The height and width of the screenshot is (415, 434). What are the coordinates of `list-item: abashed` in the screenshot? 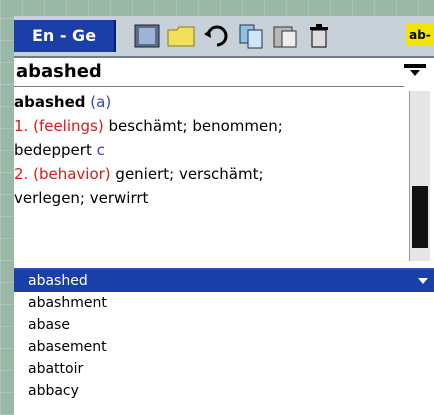 It's located at (224, 281).